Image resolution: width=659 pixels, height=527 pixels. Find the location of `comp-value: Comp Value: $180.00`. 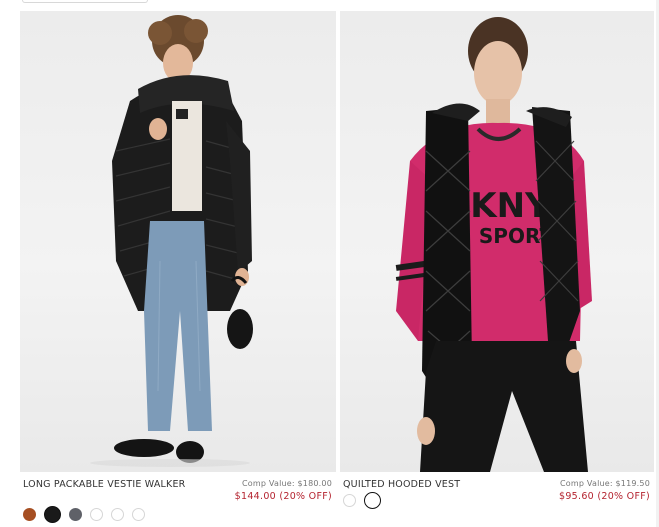

comp-value: Comp Value: $180.00 is located at coordinates (287, 483).